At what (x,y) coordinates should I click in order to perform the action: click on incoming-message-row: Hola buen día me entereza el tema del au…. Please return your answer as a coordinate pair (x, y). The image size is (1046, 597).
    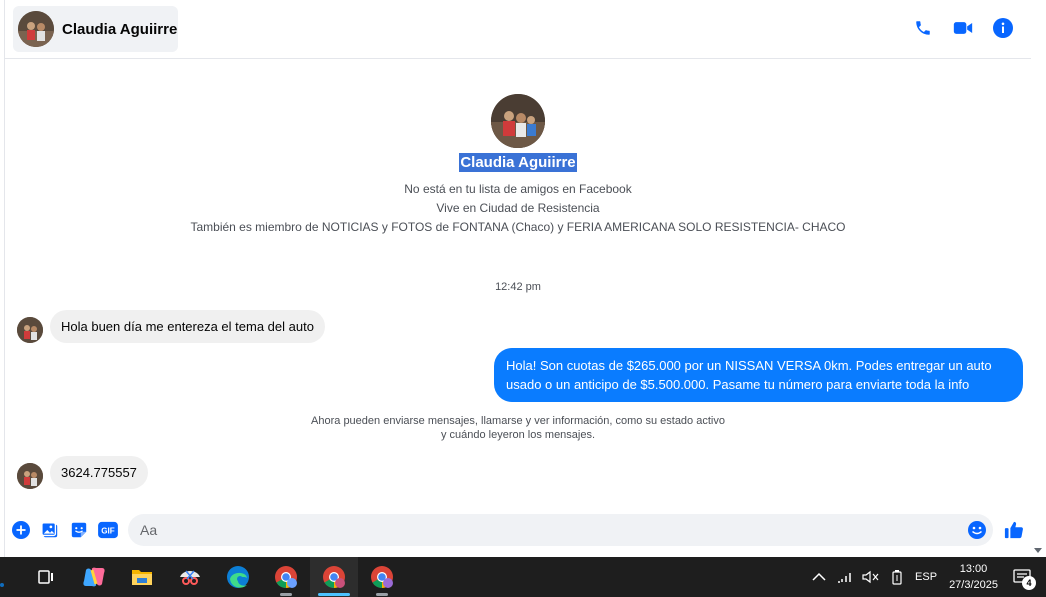
    Looking at the image, I should click on (171, 326).